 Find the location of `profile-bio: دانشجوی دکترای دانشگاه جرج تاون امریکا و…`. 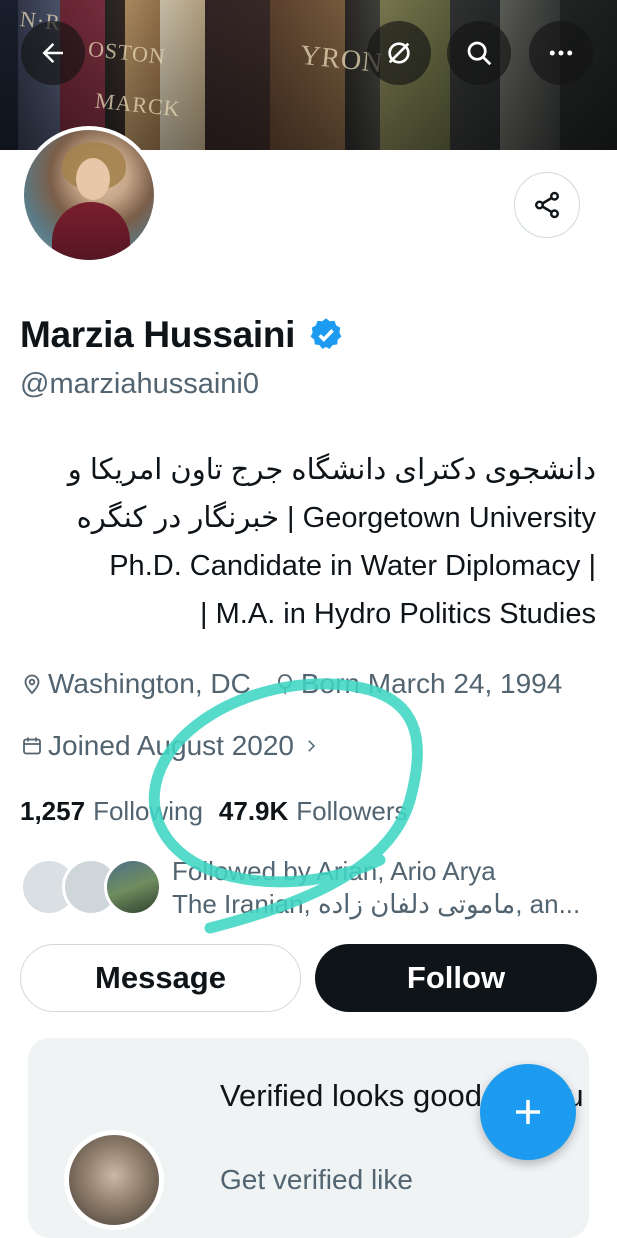

profile-bio: دانشجوی دکترای دانشگاه جرج تاون امریکا و… is located at coordinates (306, 542).